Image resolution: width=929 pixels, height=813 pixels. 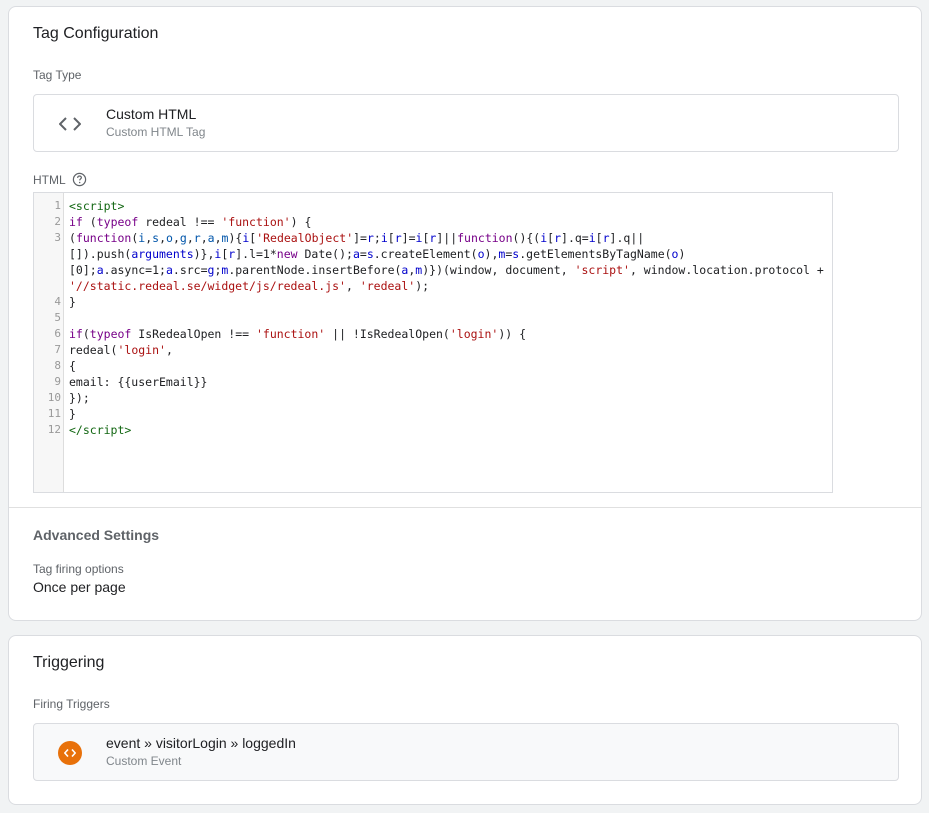 I want to click on tag-configuration-title: Tag Configuration, so click(x=96, y=33).